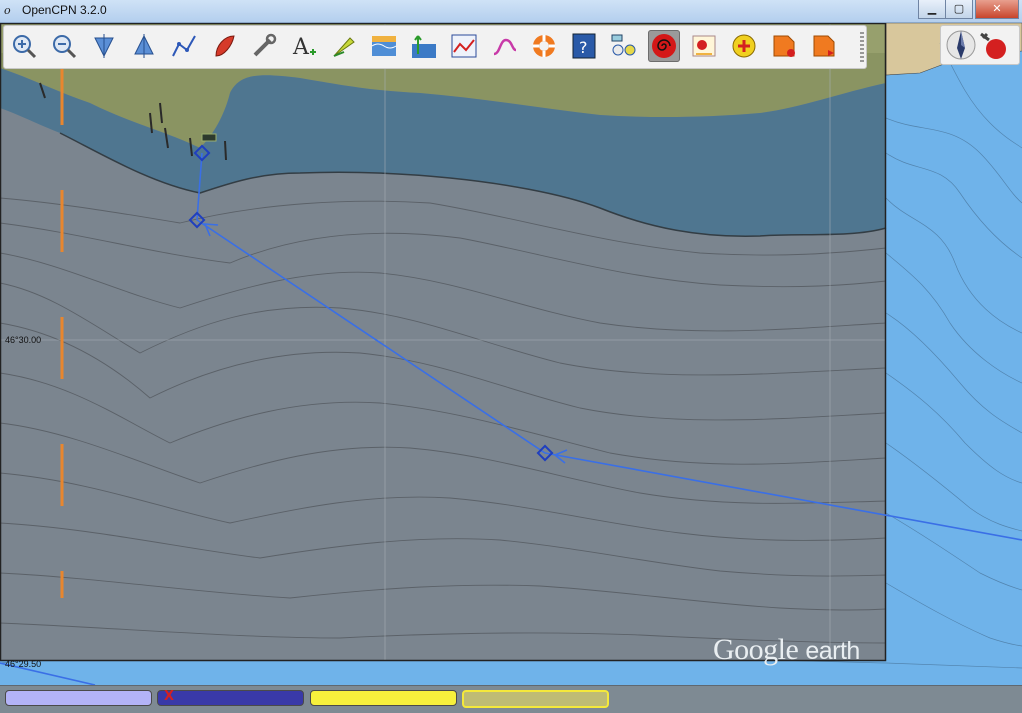  What do you see at coordinates (23, 664) in the screenshot?
I see `latitude-label: 46°29.50` at bounding box center [23, 664].